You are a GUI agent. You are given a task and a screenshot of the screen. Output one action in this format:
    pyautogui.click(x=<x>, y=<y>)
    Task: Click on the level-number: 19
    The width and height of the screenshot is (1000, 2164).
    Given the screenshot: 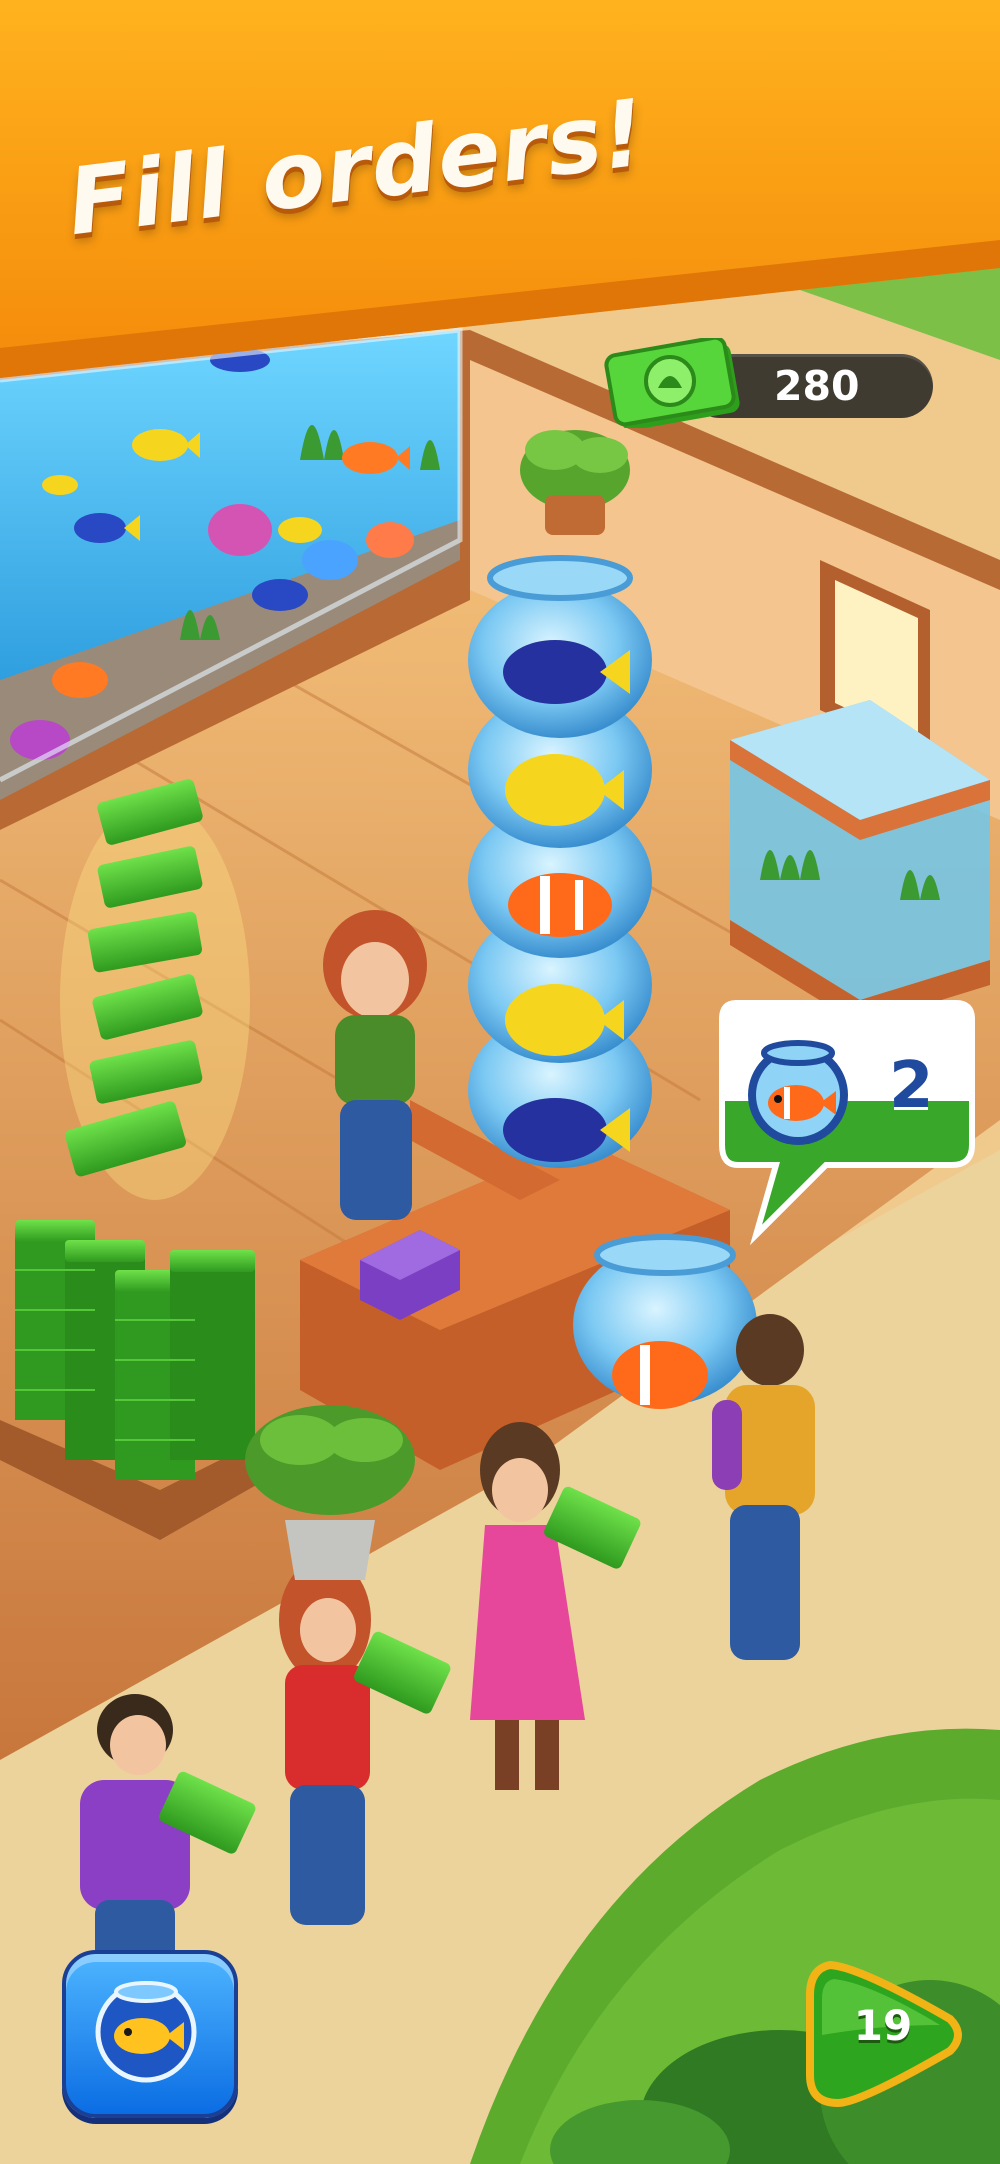 What is the action you would take?
    pyautogui.click(x=883, y=2025)
    